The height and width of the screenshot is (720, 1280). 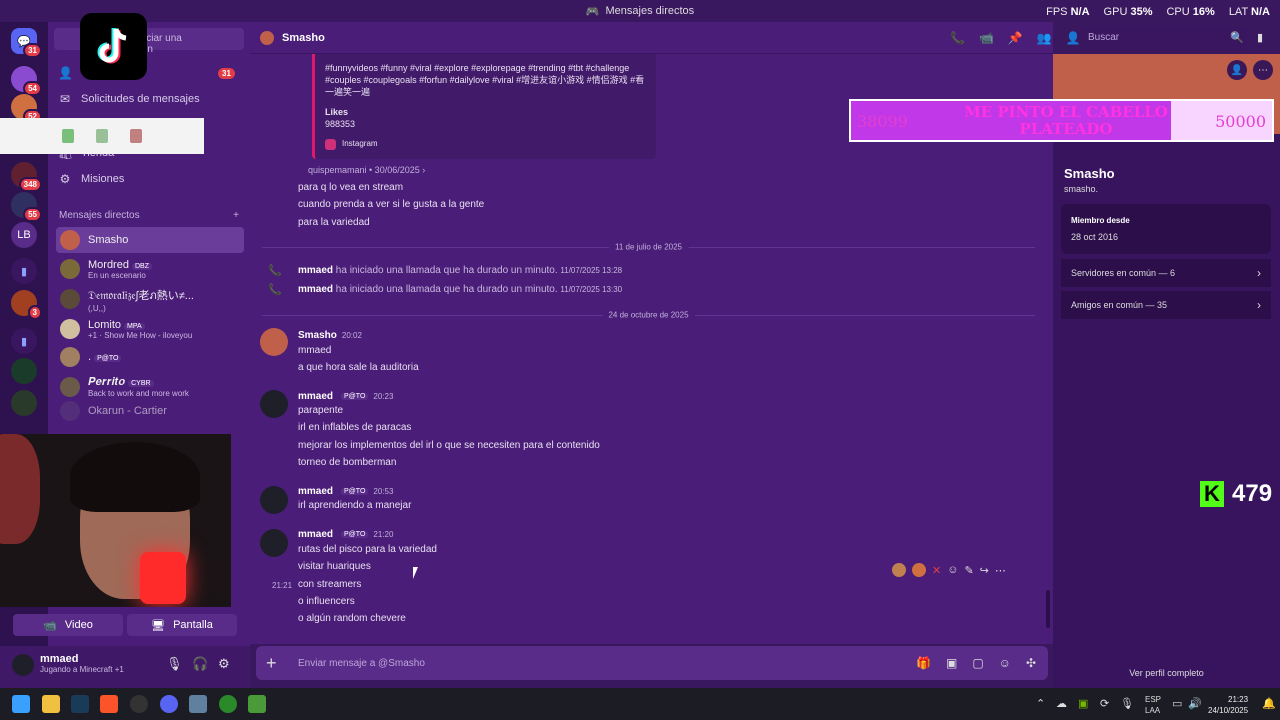 What do you see at coordinates (139, 704) in the screenshot?
I see `app-icon` at bounding box center [139, 704].